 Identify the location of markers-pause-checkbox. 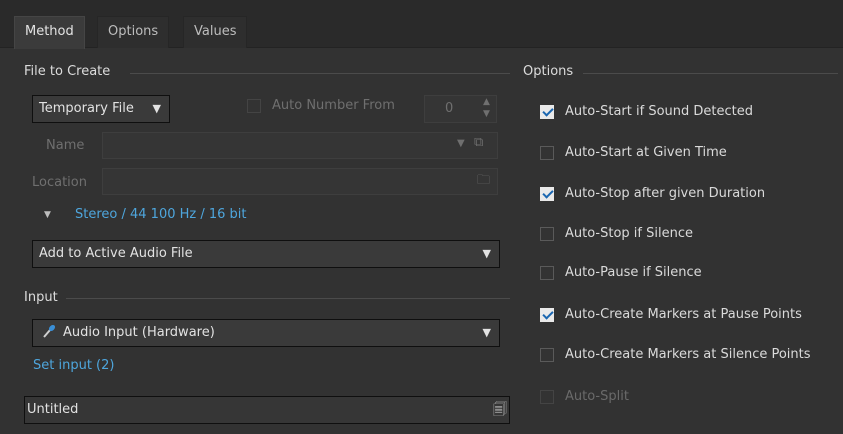
(547, 315).